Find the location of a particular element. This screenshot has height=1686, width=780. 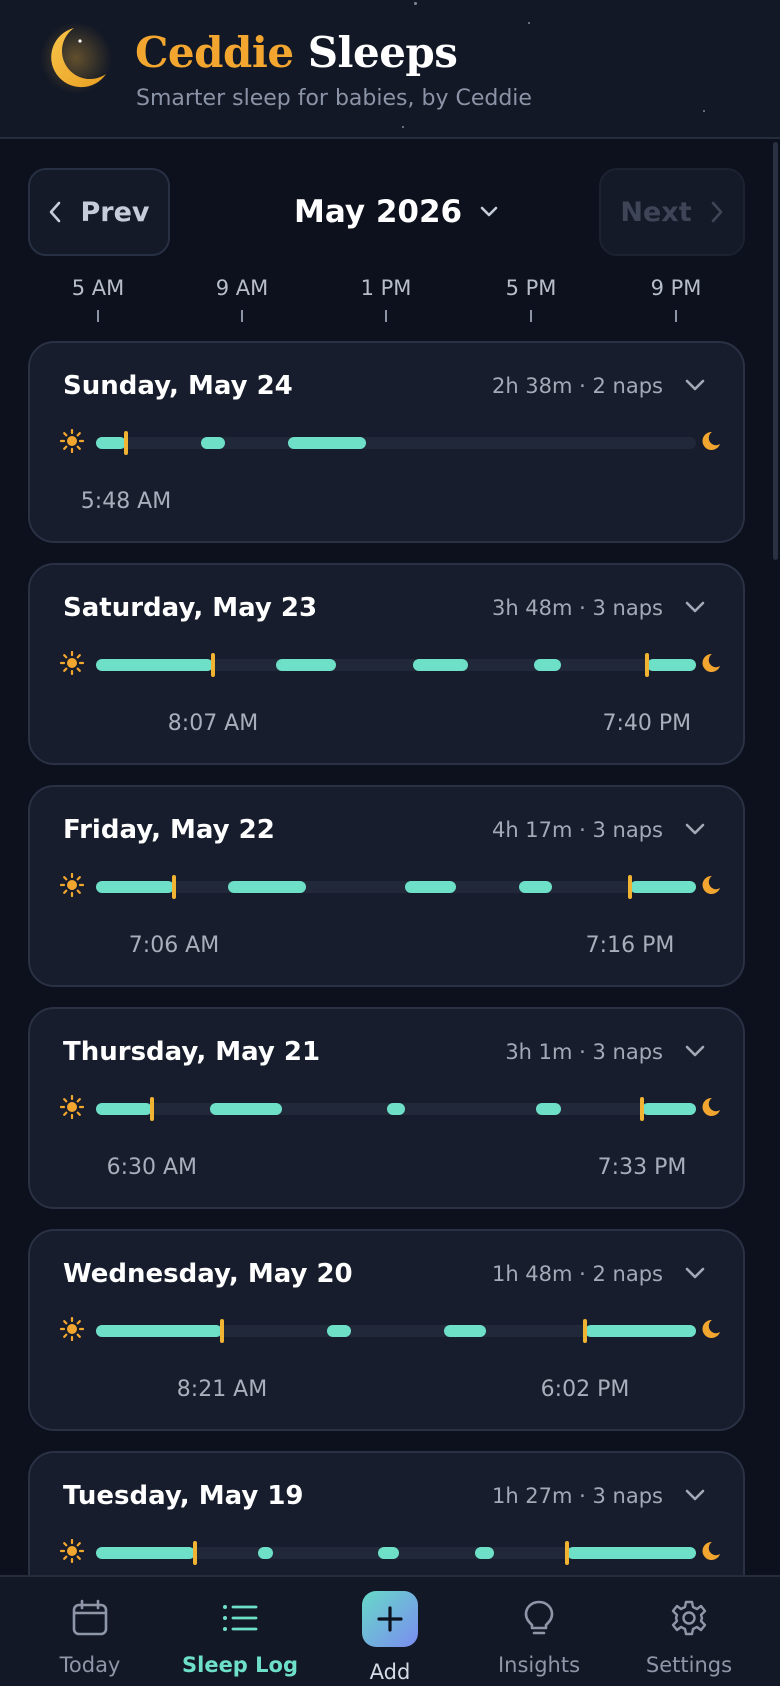

prev-month-button: Prev is located at coordinates (99, 212).